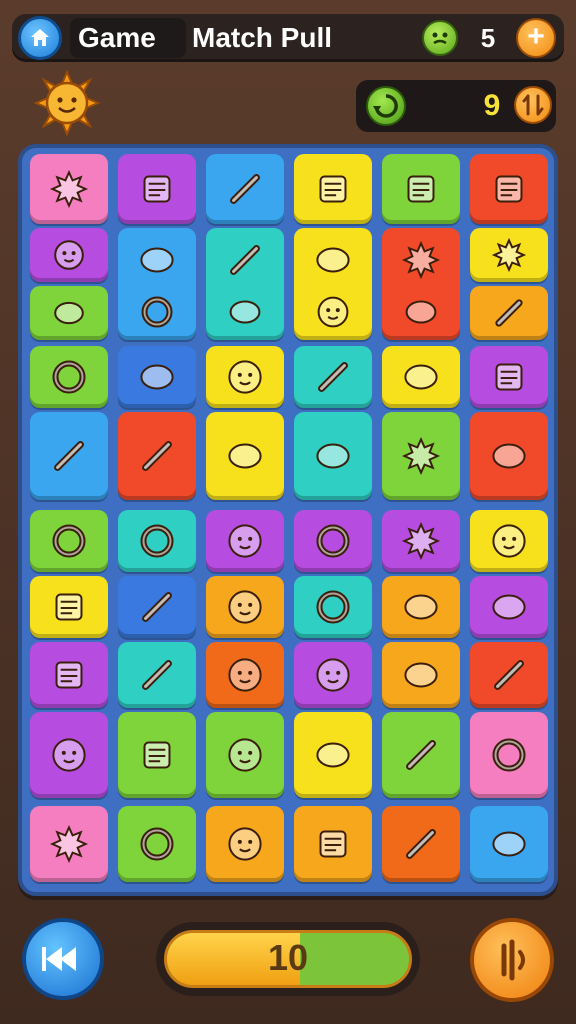 The height and width of the screenshot is (1024, 576). What do you see at coordinates (69, 377) in the screenshot?
I see `tile-t19` at bounding box center [69, 377].